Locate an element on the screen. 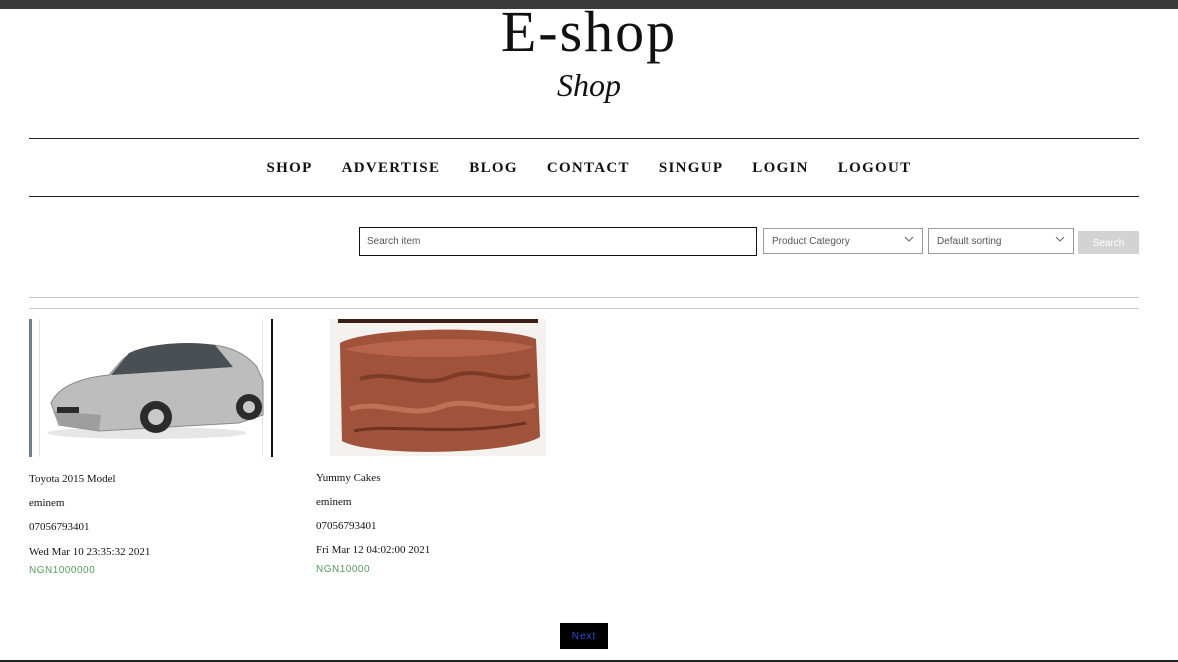 This screenshot has height=662, width=1178. cake-image is located at coordinates (438, 387).